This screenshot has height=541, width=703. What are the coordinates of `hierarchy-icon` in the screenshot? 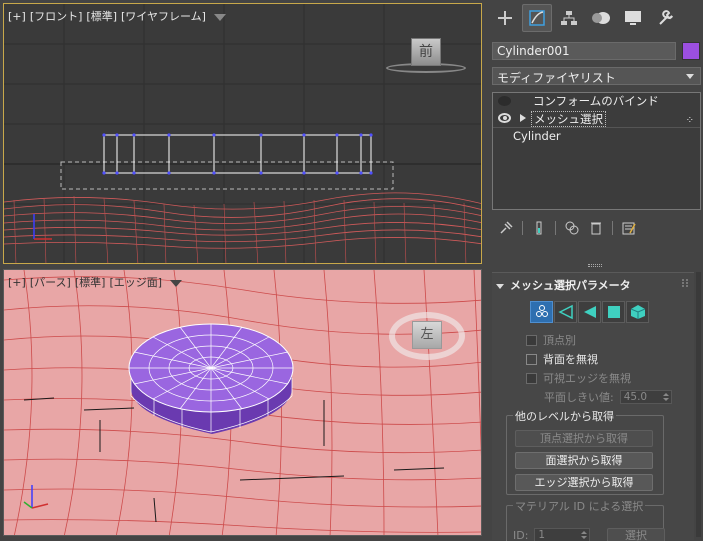 It's located at (569, 18).